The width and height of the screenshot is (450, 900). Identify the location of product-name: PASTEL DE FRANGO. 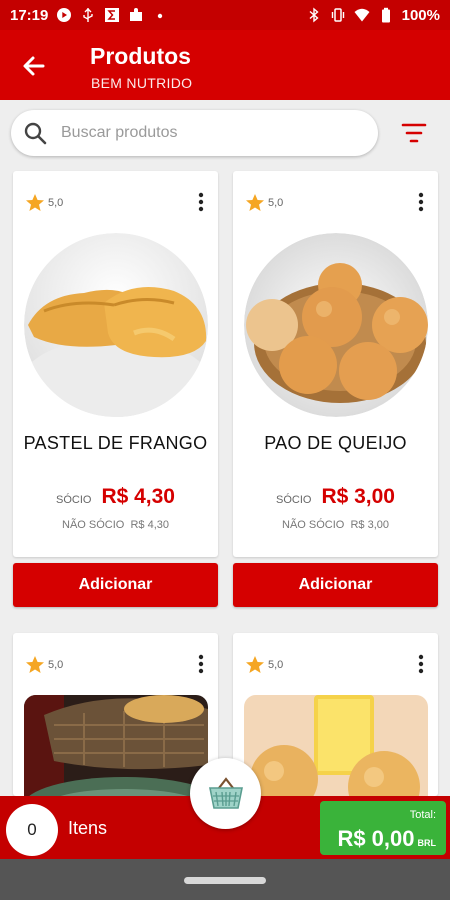
(115, 443).